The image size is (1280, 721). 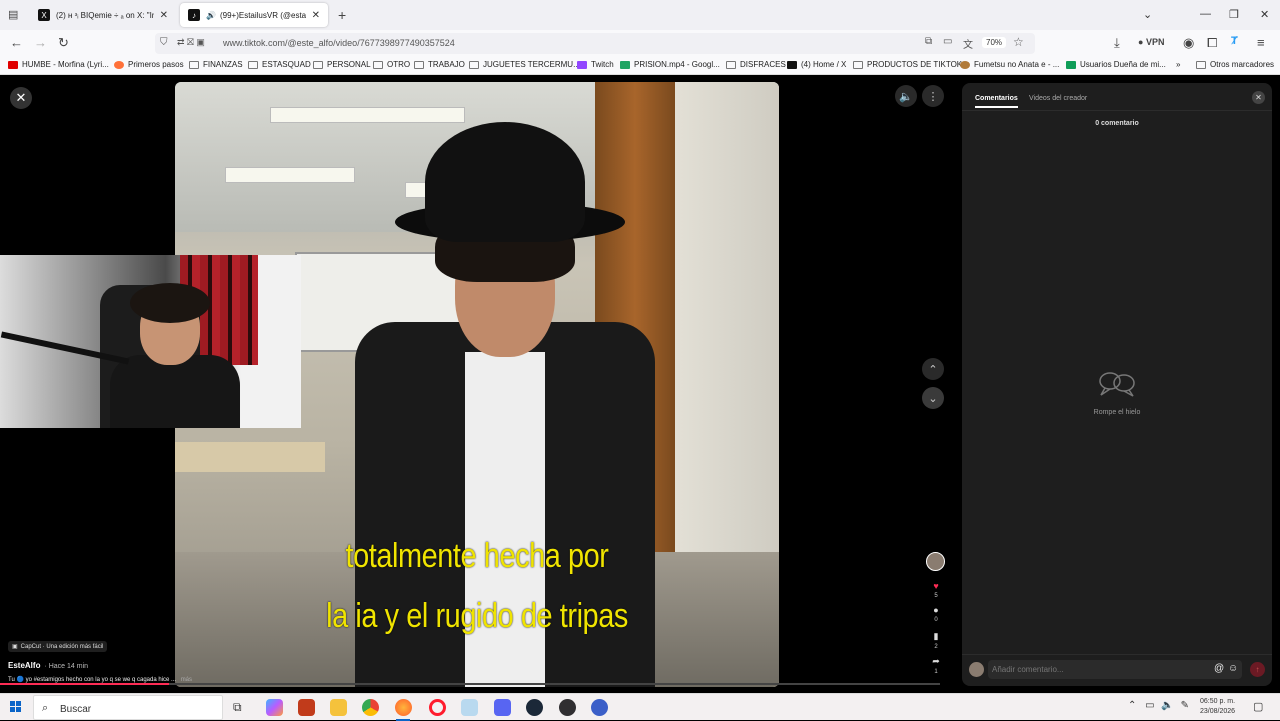 I want to click on account-icon: ◉, so click(x=1188, y=43).